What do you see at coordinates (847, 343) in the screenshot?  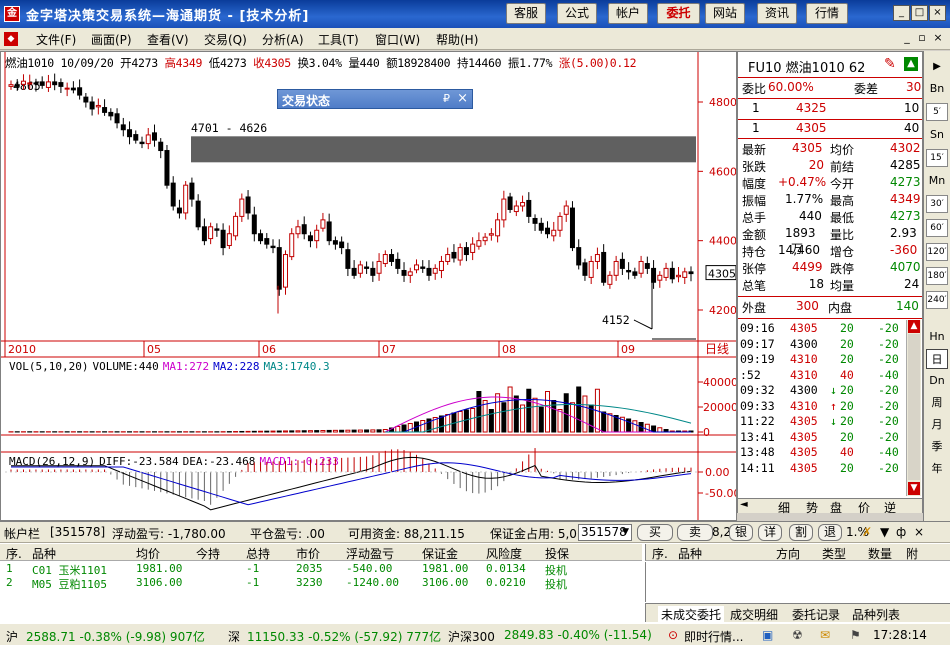 I see `tick-volume: 20` at bounding box center [847, 343].